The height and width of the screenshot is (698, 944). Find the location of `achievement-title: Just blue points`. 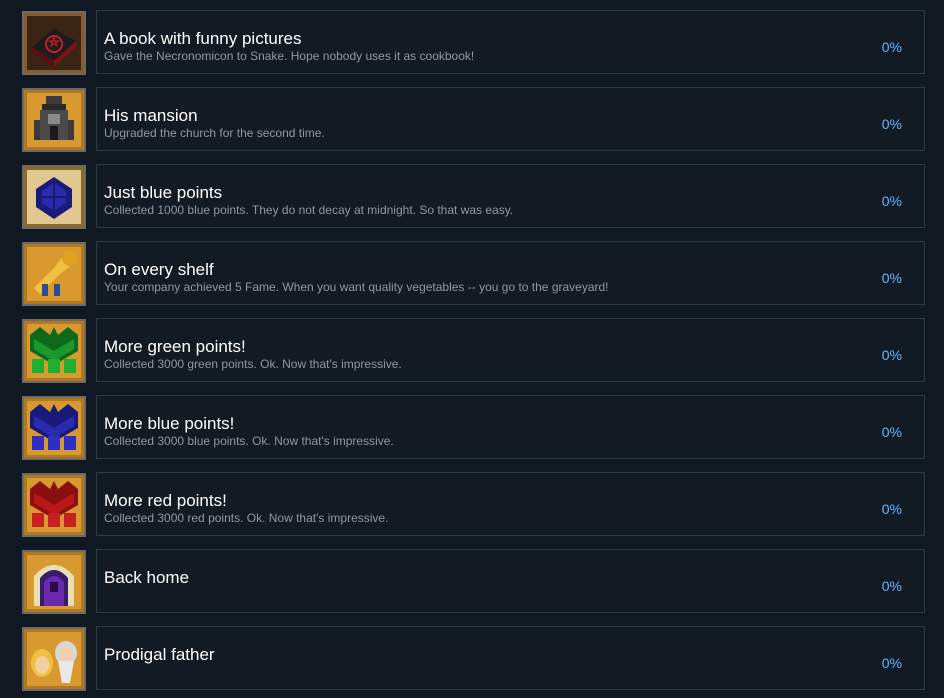

achievement-title: Just blue points is located at coordinates (163, 192).